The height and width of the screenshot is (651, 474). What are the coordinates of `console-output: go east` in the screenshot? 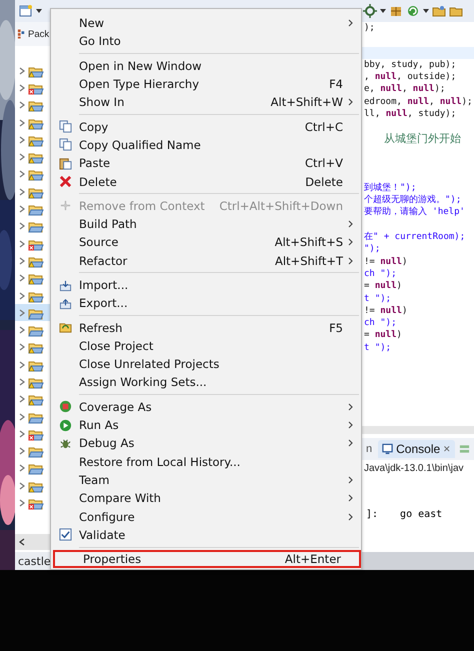 It's located at (421, 514).